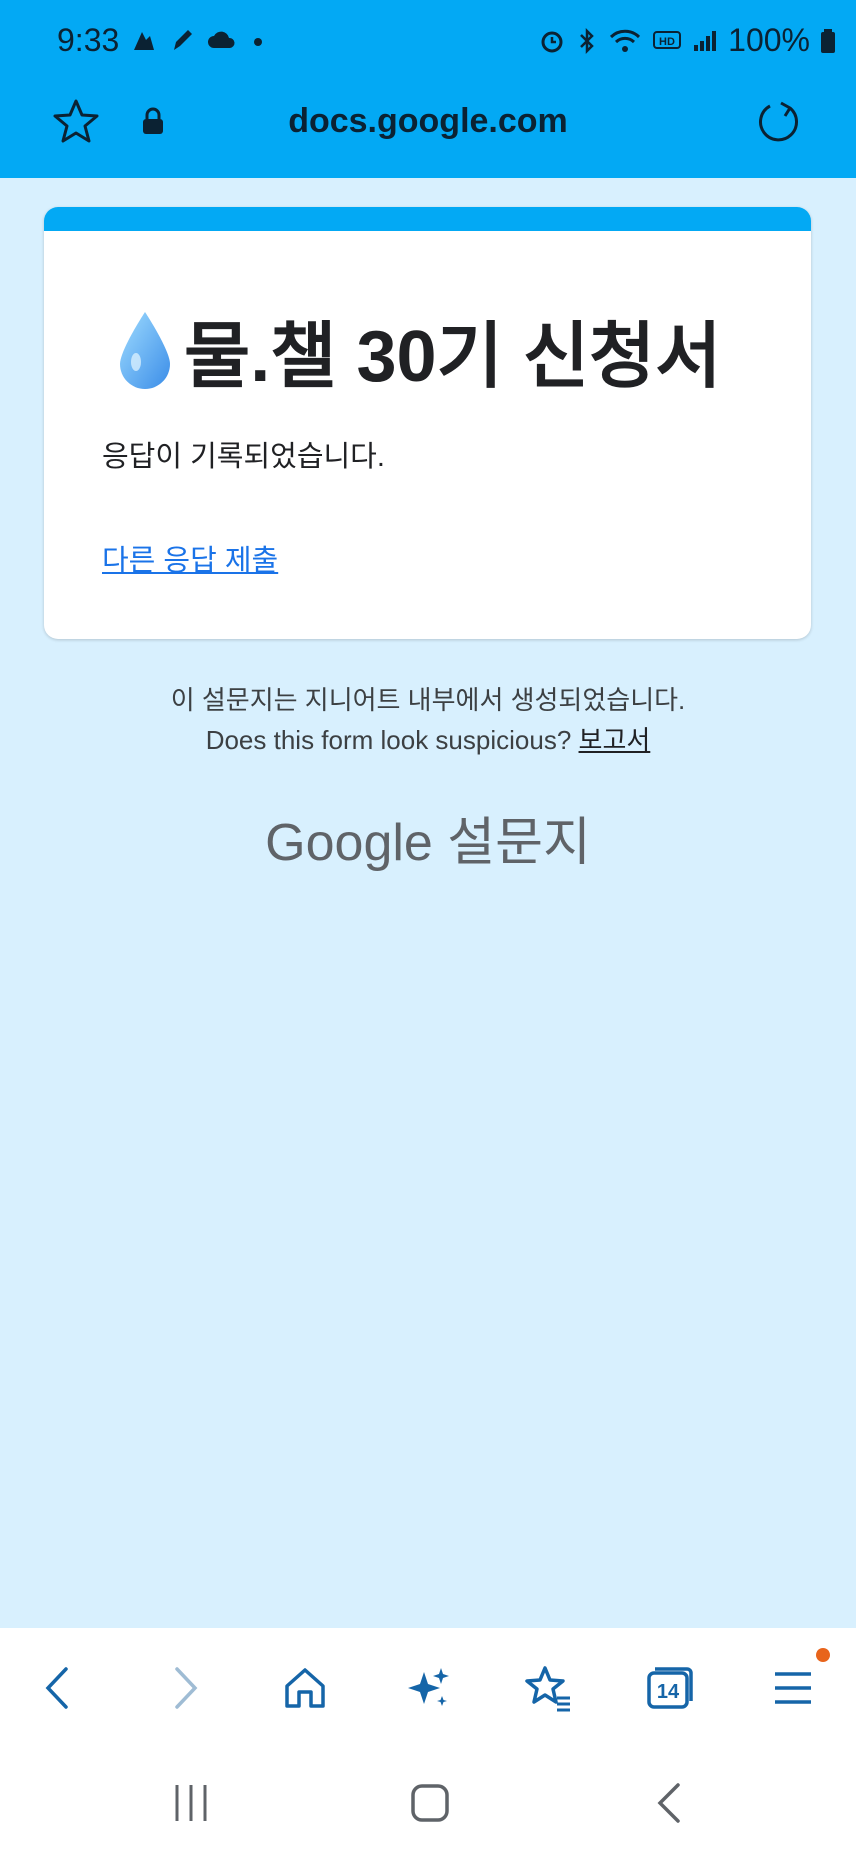 Image resolution: width=856 pixels, height=1855 pixels. I want to click on battery-percent: 100%, so click(769, 40).